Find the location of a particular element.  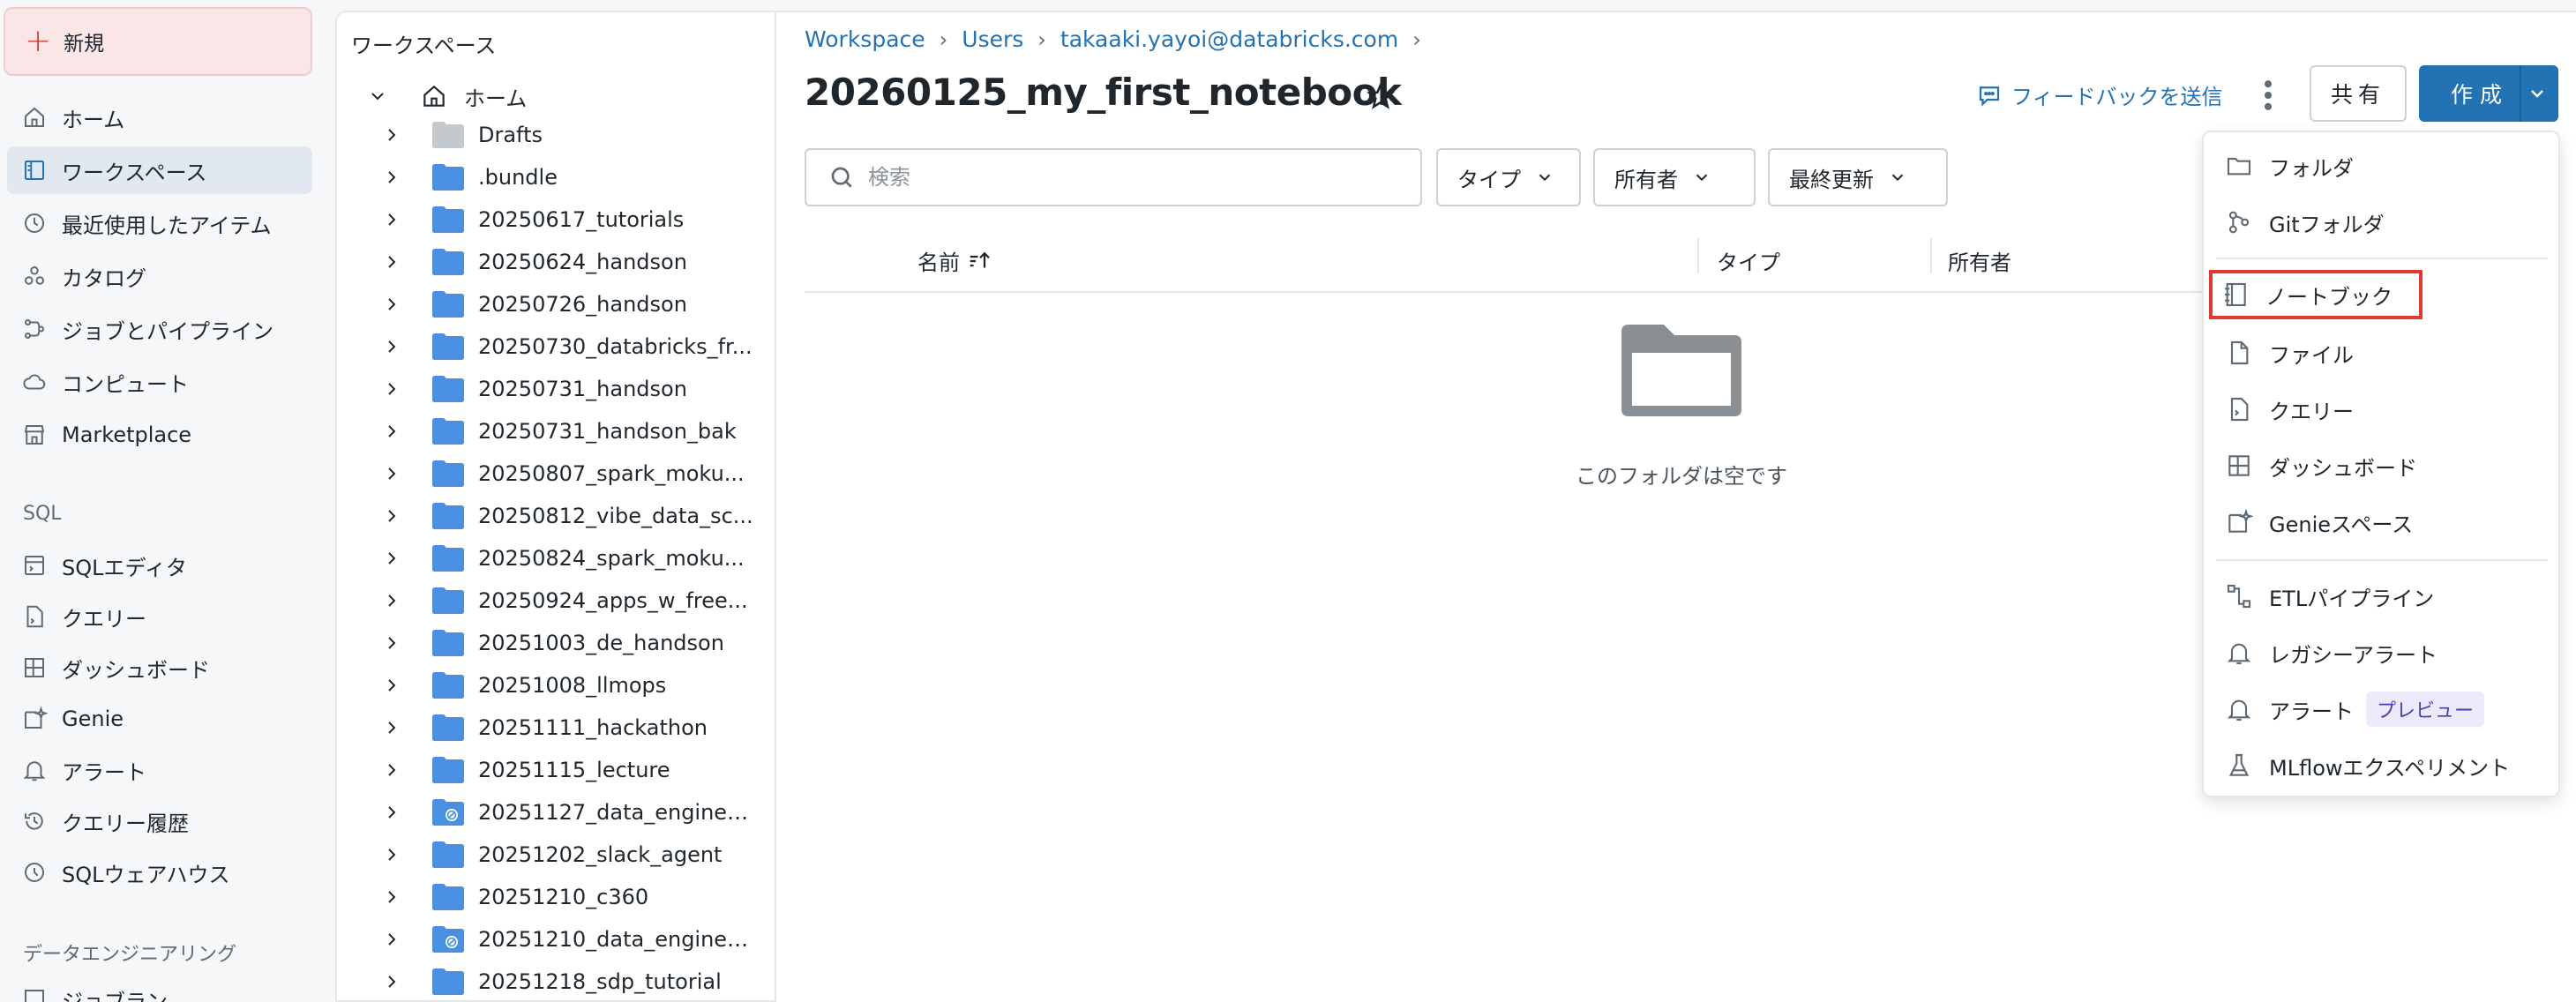

tree-row: 20251008_llmops is located at coordinates (555, 685).